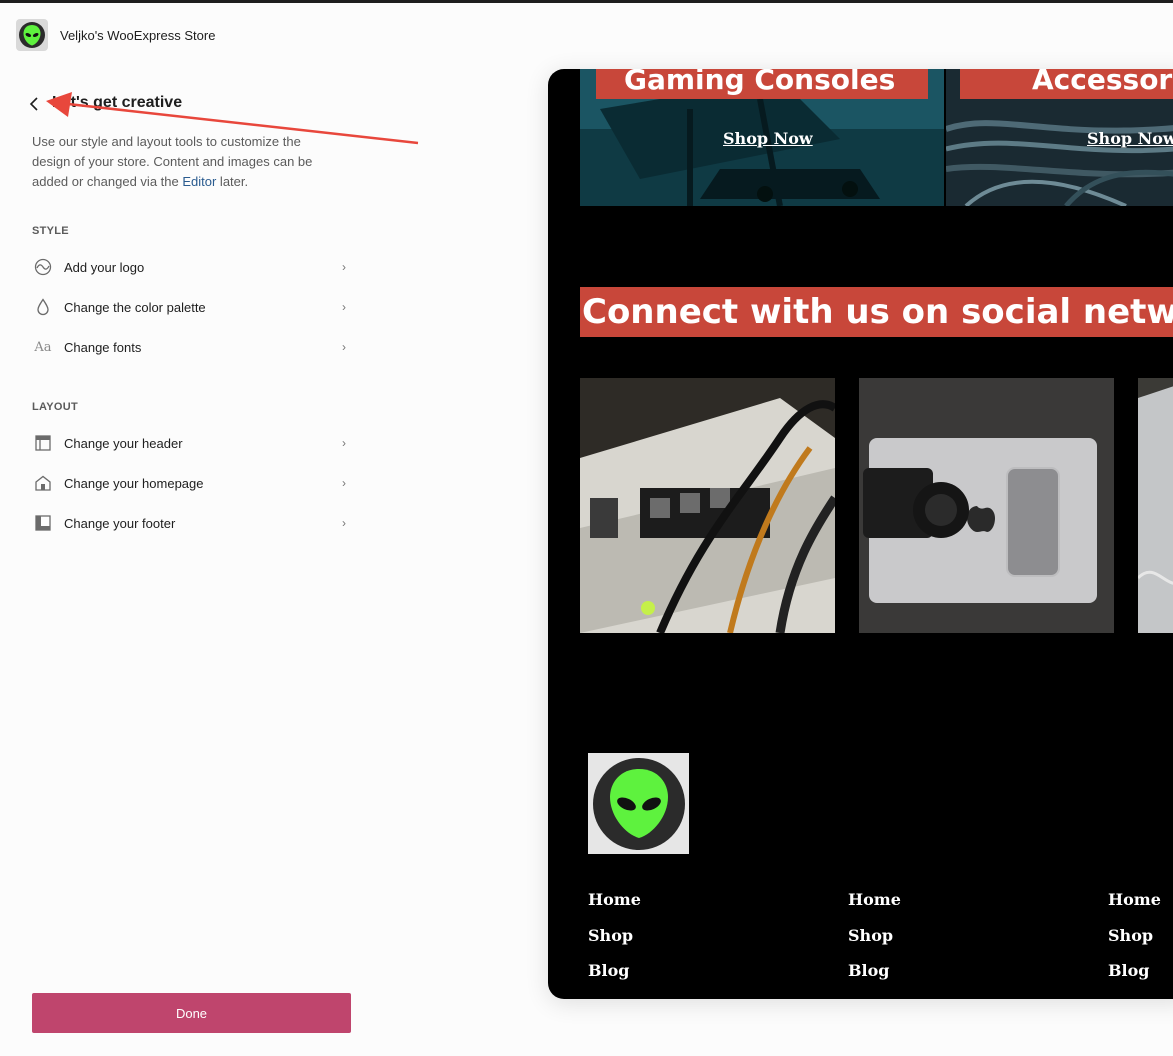 Image resolution: width=1173 pixels, height=1056 pixels. Describe the element at coordinates (1066, 84) in the screenshot. I see `promo-title: Accessories` at that location.